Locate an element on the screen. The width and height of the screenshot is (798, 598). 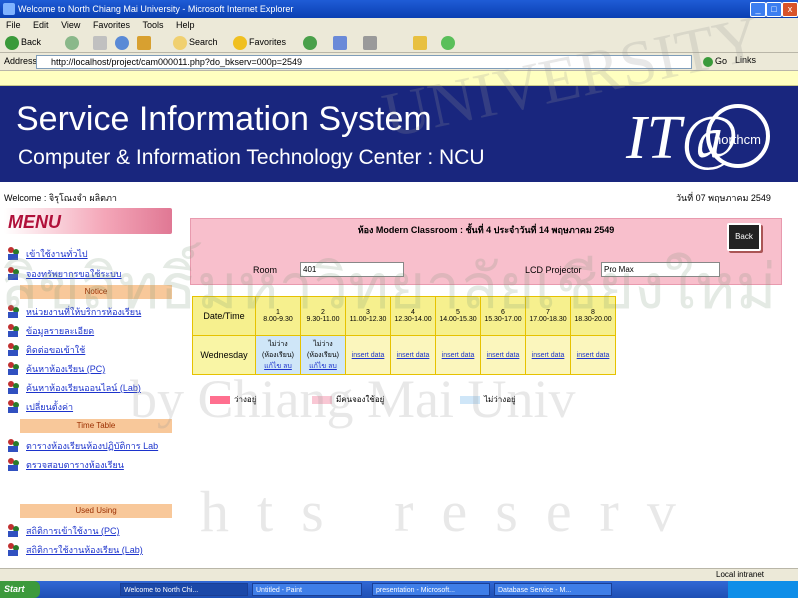
task-paint: Untitled - Paint is located at coordinates (307, 589).